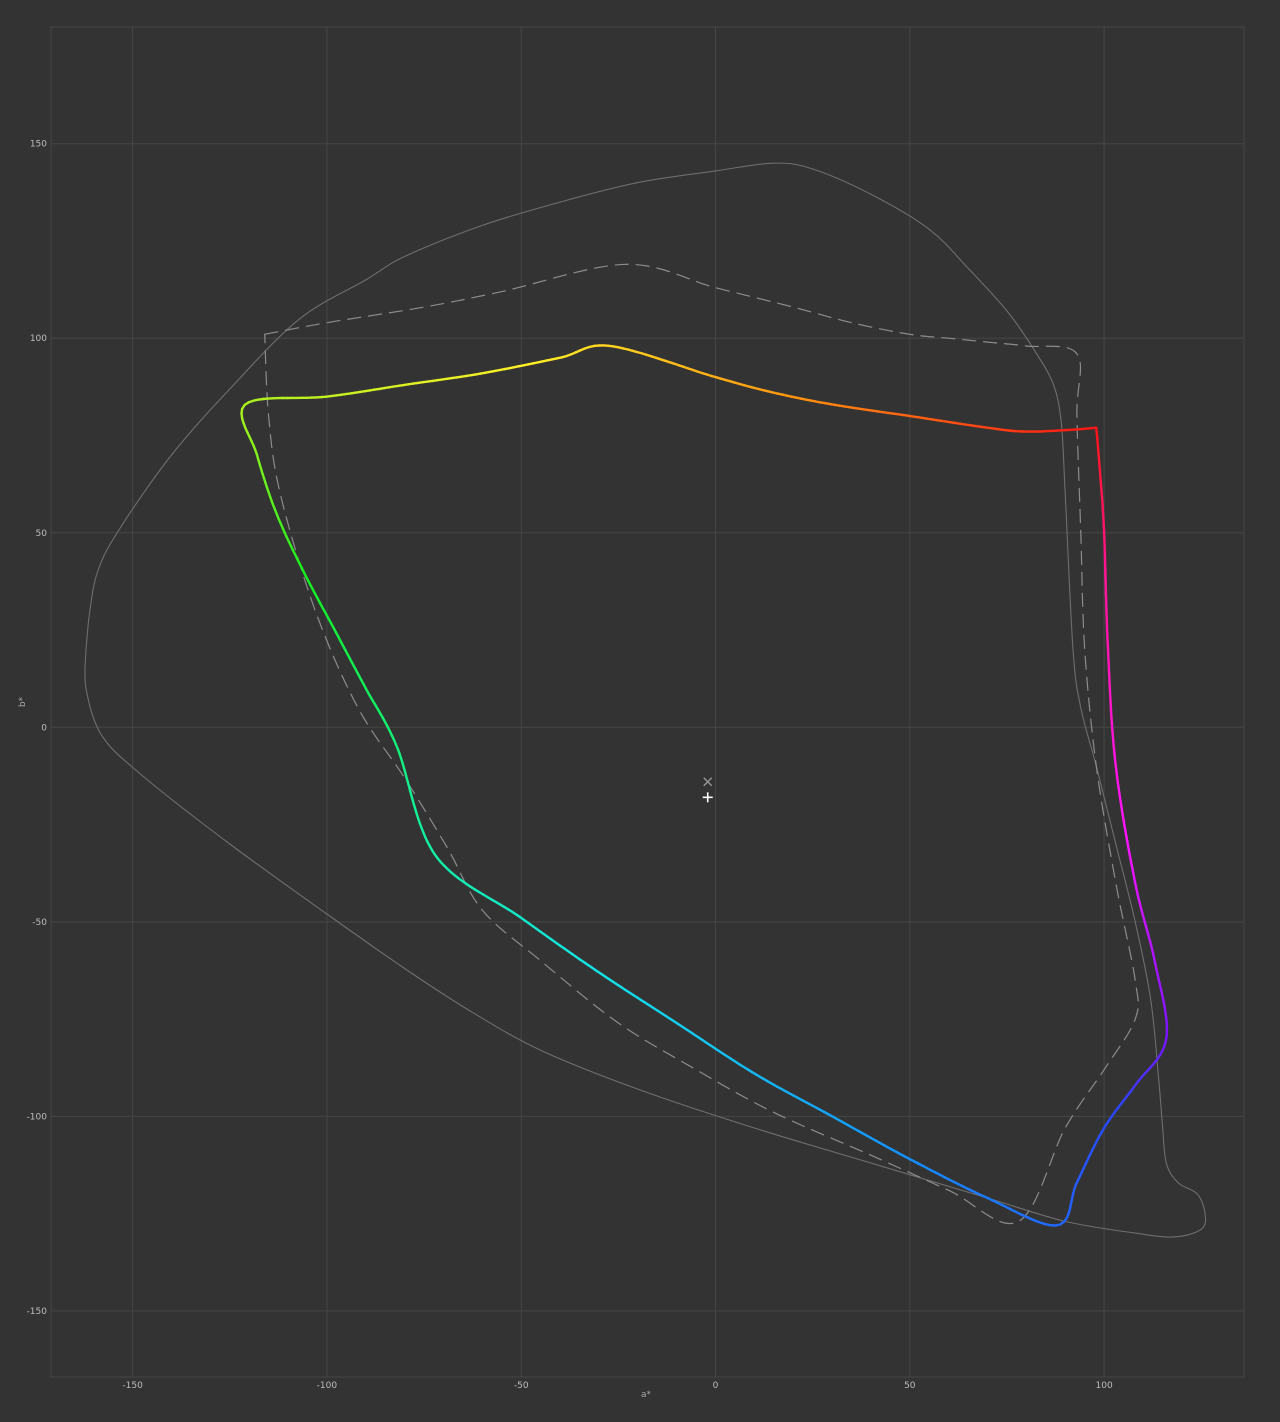 Image resolution: width=1280 pixels, height=1422 pixels. I want to click on y-tick-label: 0, so click(44, 728).